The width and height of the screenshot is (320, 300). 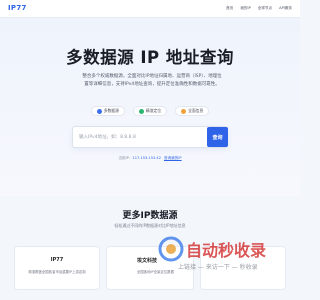 I want to click on watermark-title: 自动秒收录, so click(x=226, y=250).